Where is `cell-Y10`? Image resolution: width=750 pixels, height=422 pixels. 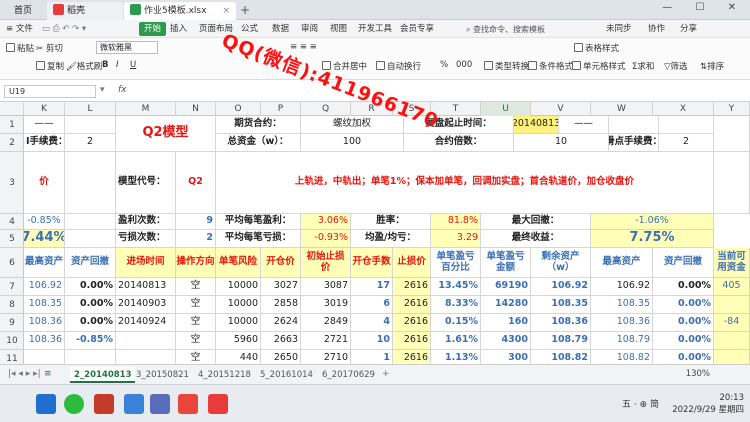
cell-Y10 is located at coordinates (732, 341).